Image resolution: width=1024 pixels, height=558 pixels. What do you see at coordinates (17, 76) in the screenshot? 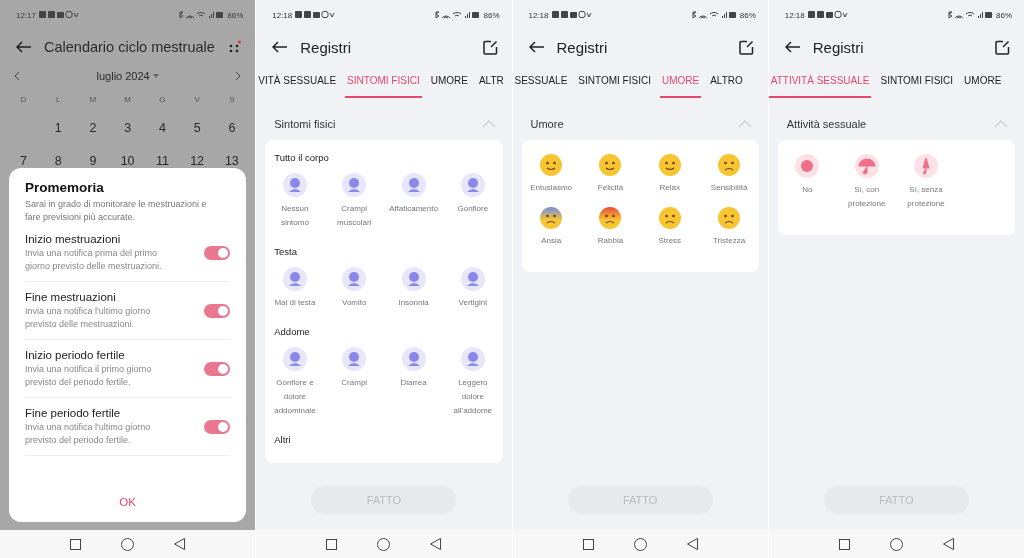
I see `previous-month-icon` at bounding box center [17, 76].